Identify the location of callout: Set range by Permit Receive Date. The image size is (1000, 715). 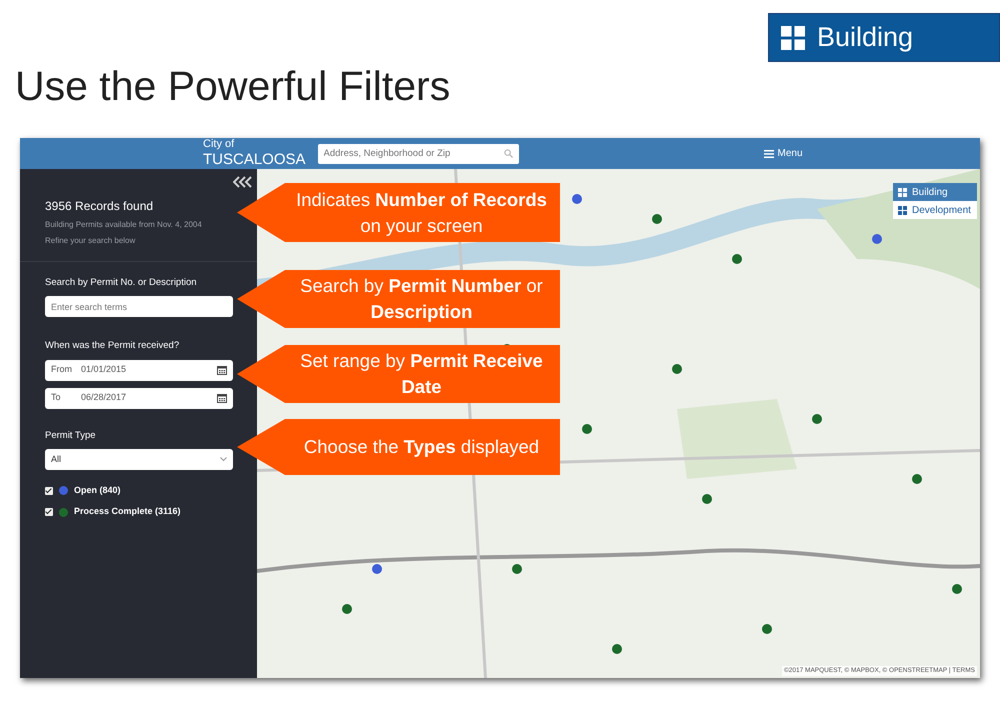
(398, 374).